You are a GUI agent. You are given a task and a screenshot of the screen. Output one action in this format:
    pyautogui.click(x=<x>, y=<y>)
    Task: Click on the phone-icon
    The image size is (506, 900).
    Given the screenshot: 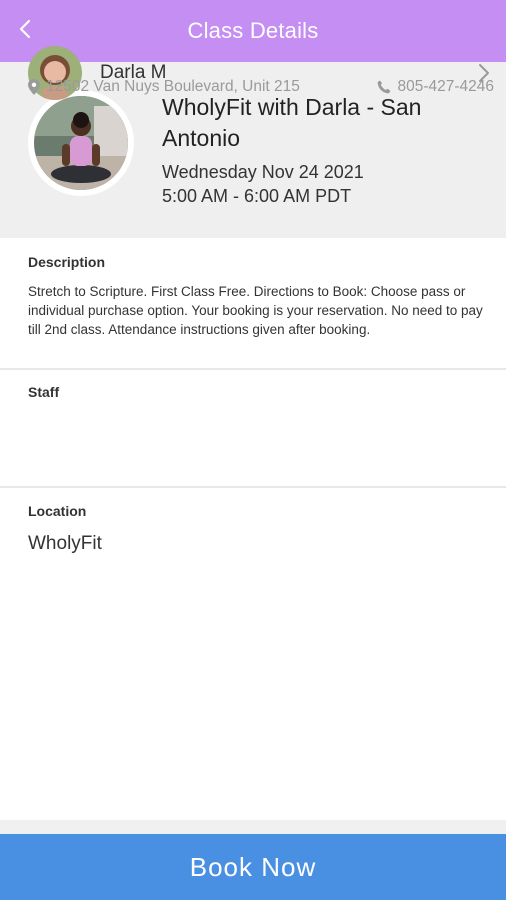 What is the action you would take?
    pyautogui.click(x=384, y=87)
    